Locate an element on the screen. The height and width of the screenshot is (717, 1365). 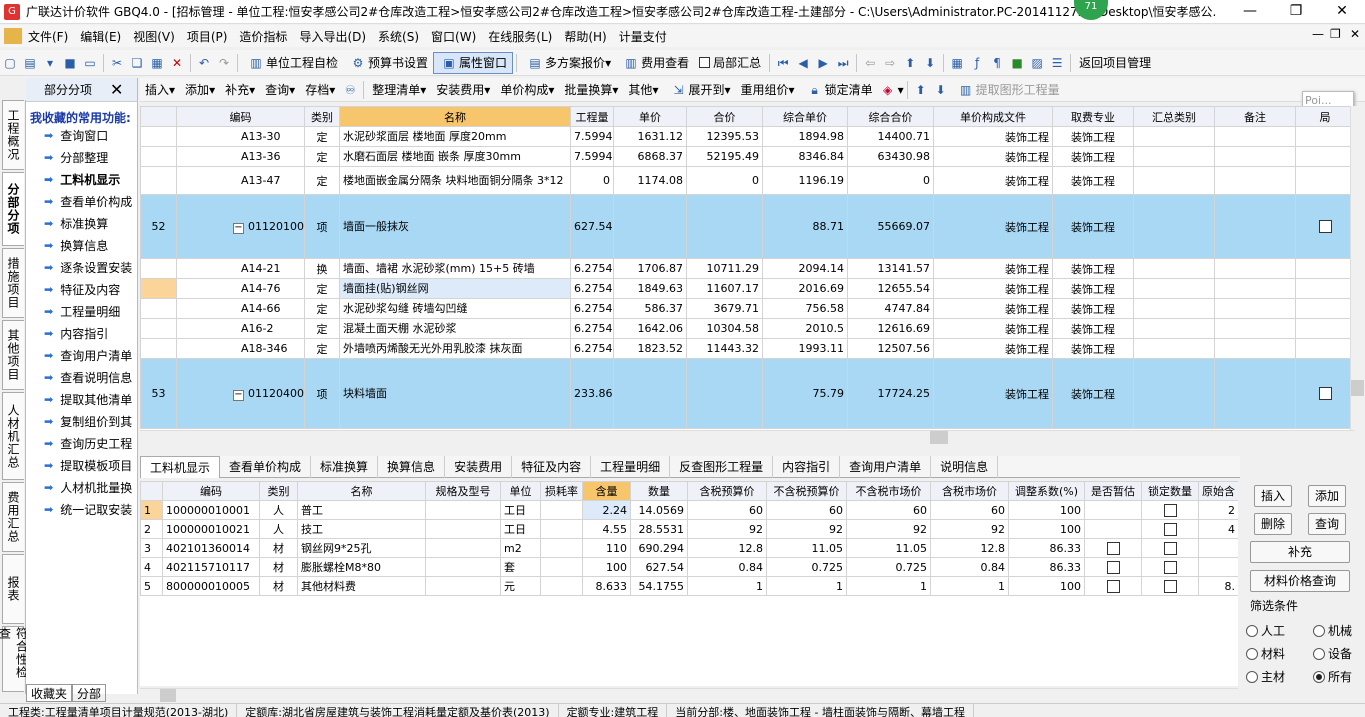
expand-to-dropdown: ⇲ 展开到 ▾ is located at coordinates (699, 90).